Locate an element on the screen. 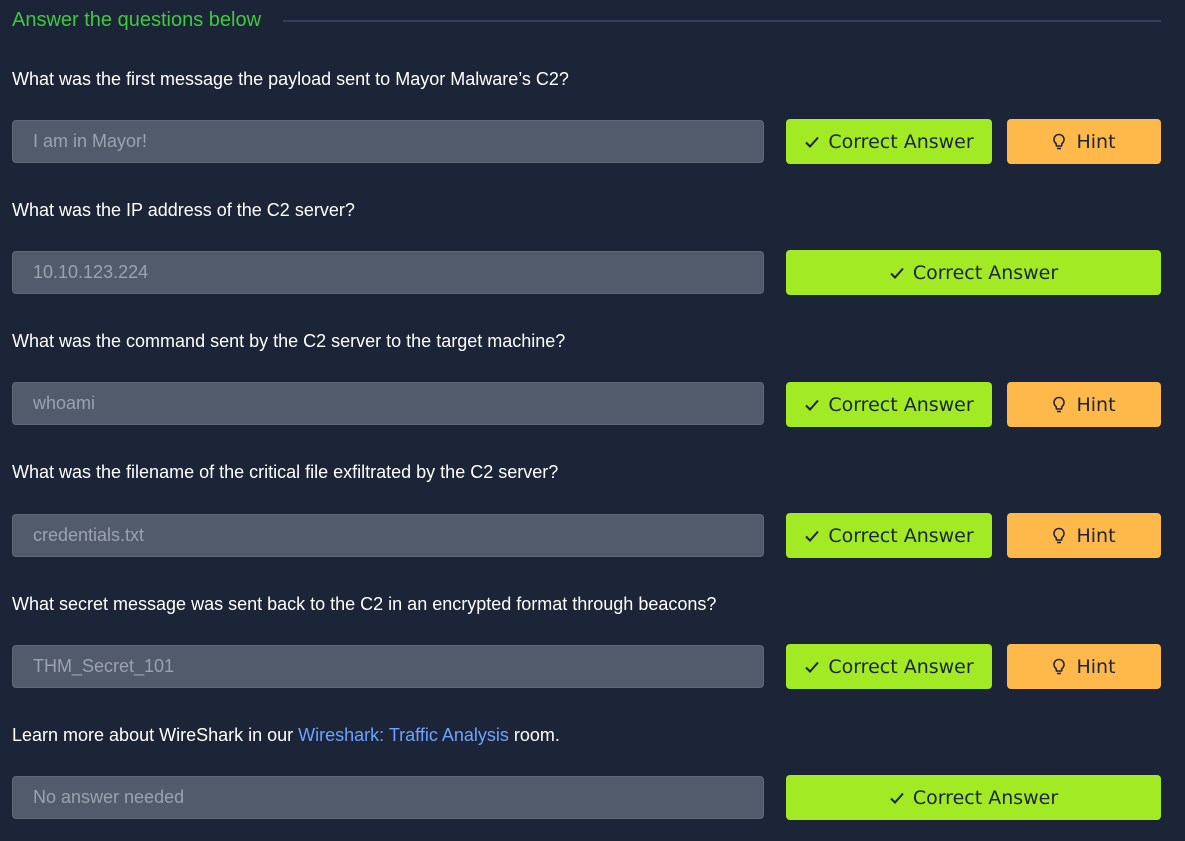 This screenshot has height=841, width=1185. answer-field-2: 10.10.123.224 is located at coordinates (388, 272).